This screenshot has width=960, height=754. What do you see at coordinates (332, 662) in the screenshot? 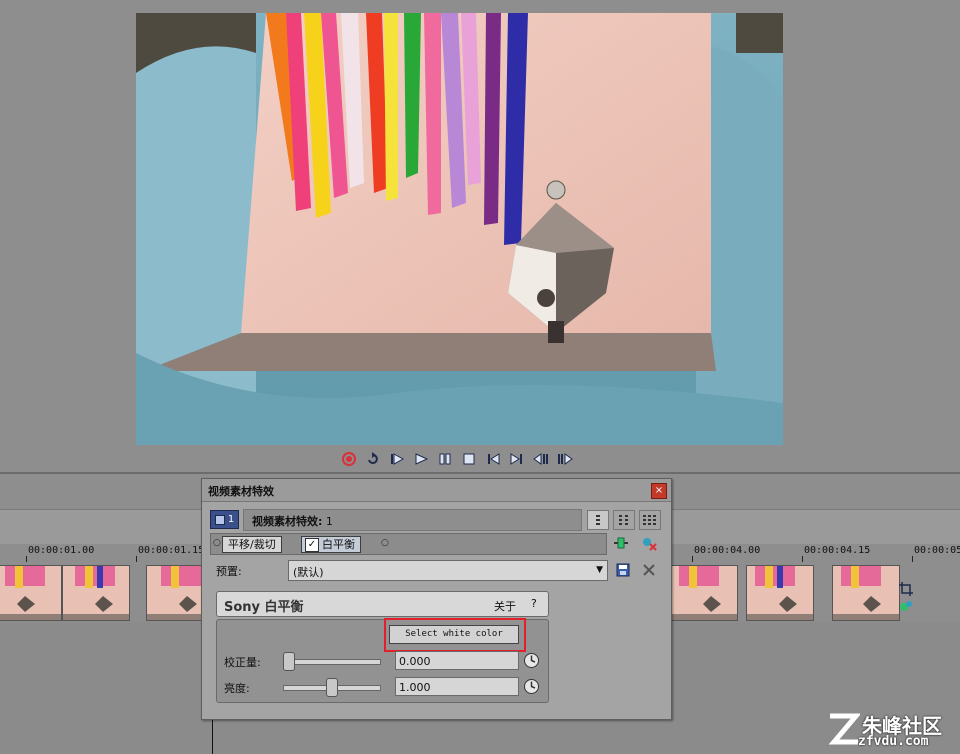
I see `correction-slider-track` at bounding box center [332, 662].